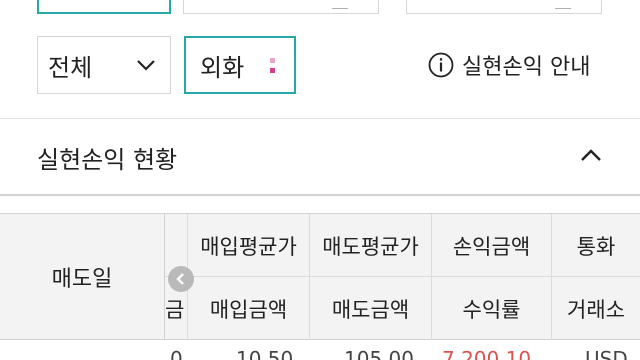  I want to click on header-sell-date: 매도일, so click(82, 279).